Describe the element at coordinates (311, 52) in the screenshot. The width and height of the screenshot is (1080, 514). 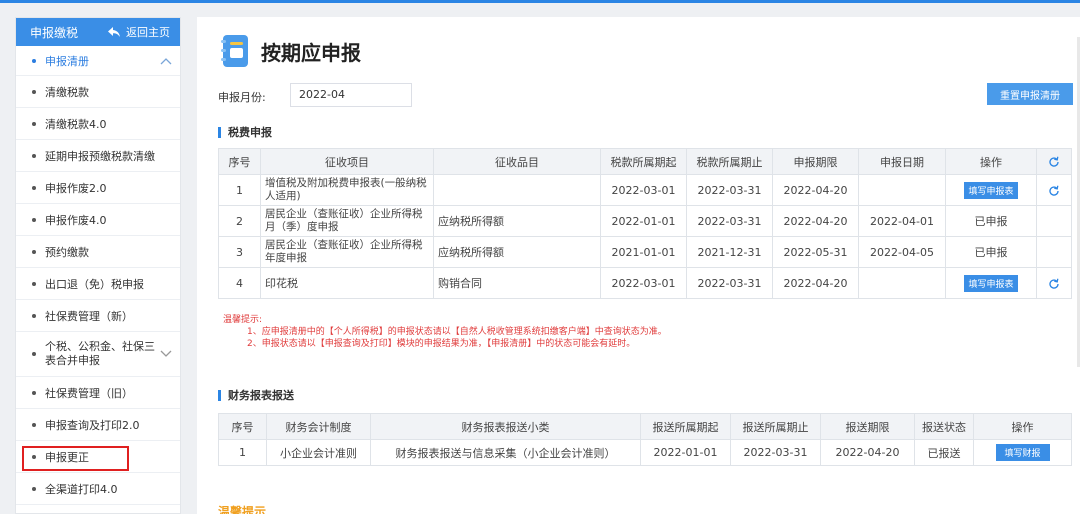
I see `page-title: 按期应申报` at that location.